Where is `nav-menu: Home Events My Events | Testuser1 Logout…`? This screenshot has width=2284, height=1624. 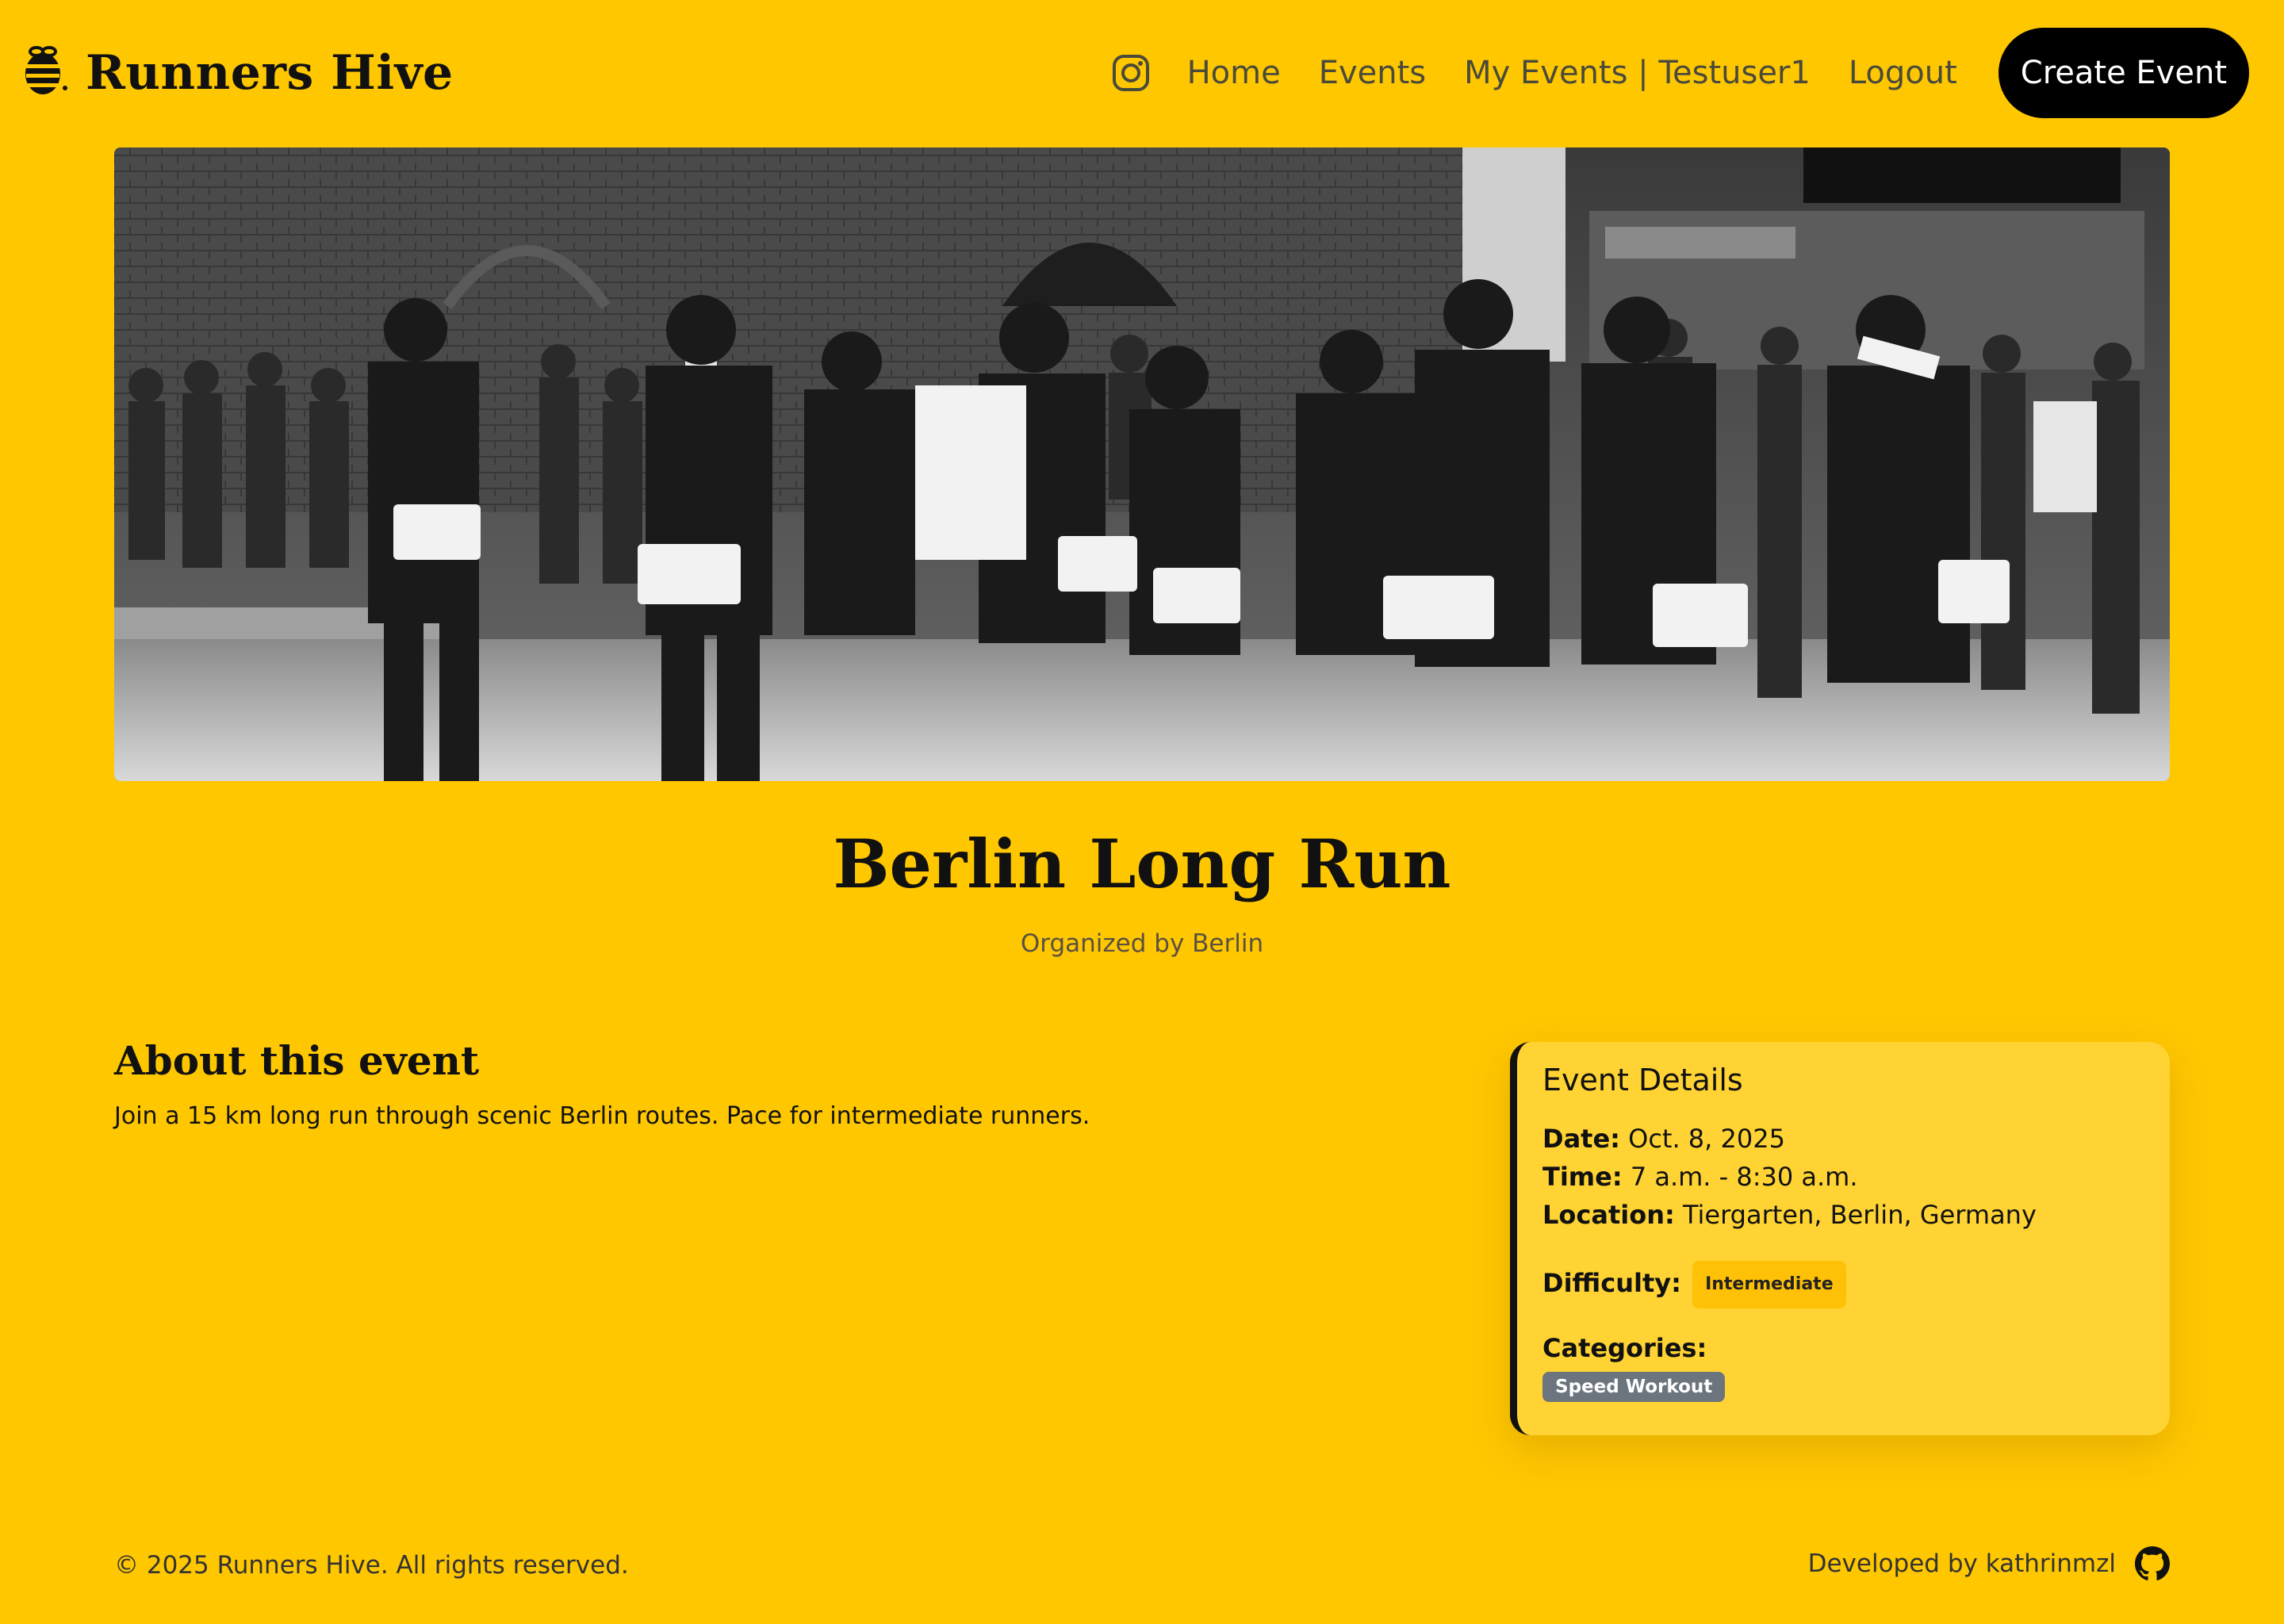
nav-menu: Home Events My Events | Testuser1 Logout… is located at coordinates (1680, 73).